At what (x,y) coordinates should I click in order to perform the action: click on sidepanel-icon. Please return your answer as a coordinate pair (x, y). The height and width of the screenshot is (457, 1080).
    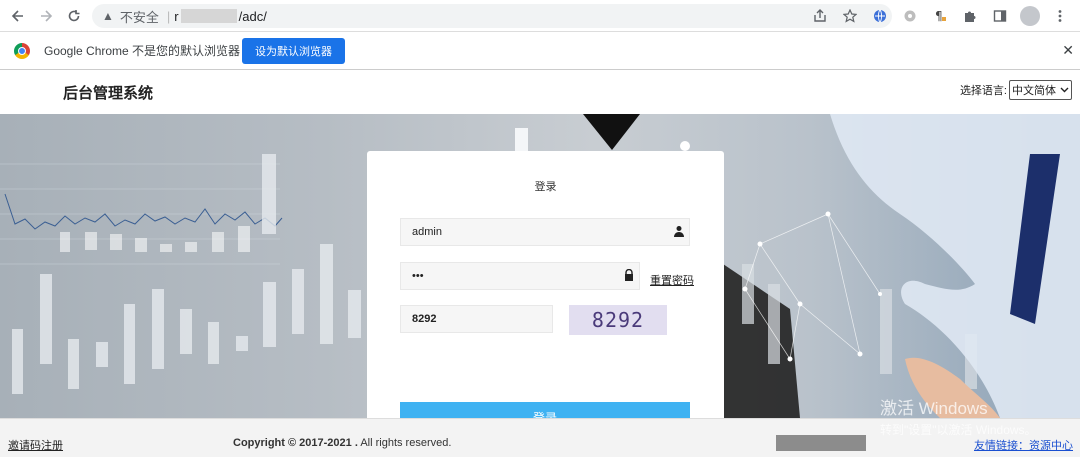
    Looking at the image, I should click on (1000, 16).